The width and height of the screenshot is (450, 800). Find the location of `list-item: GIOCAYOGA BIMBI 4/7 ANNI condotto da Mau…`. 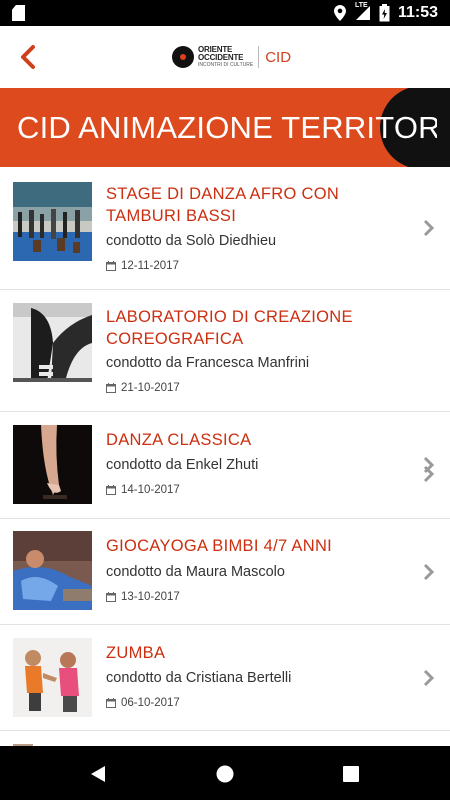

list-item: GIOCAYOGA BIMBI 4/7 ANNI condotto da Mau… is located at coordinates (225, 572).